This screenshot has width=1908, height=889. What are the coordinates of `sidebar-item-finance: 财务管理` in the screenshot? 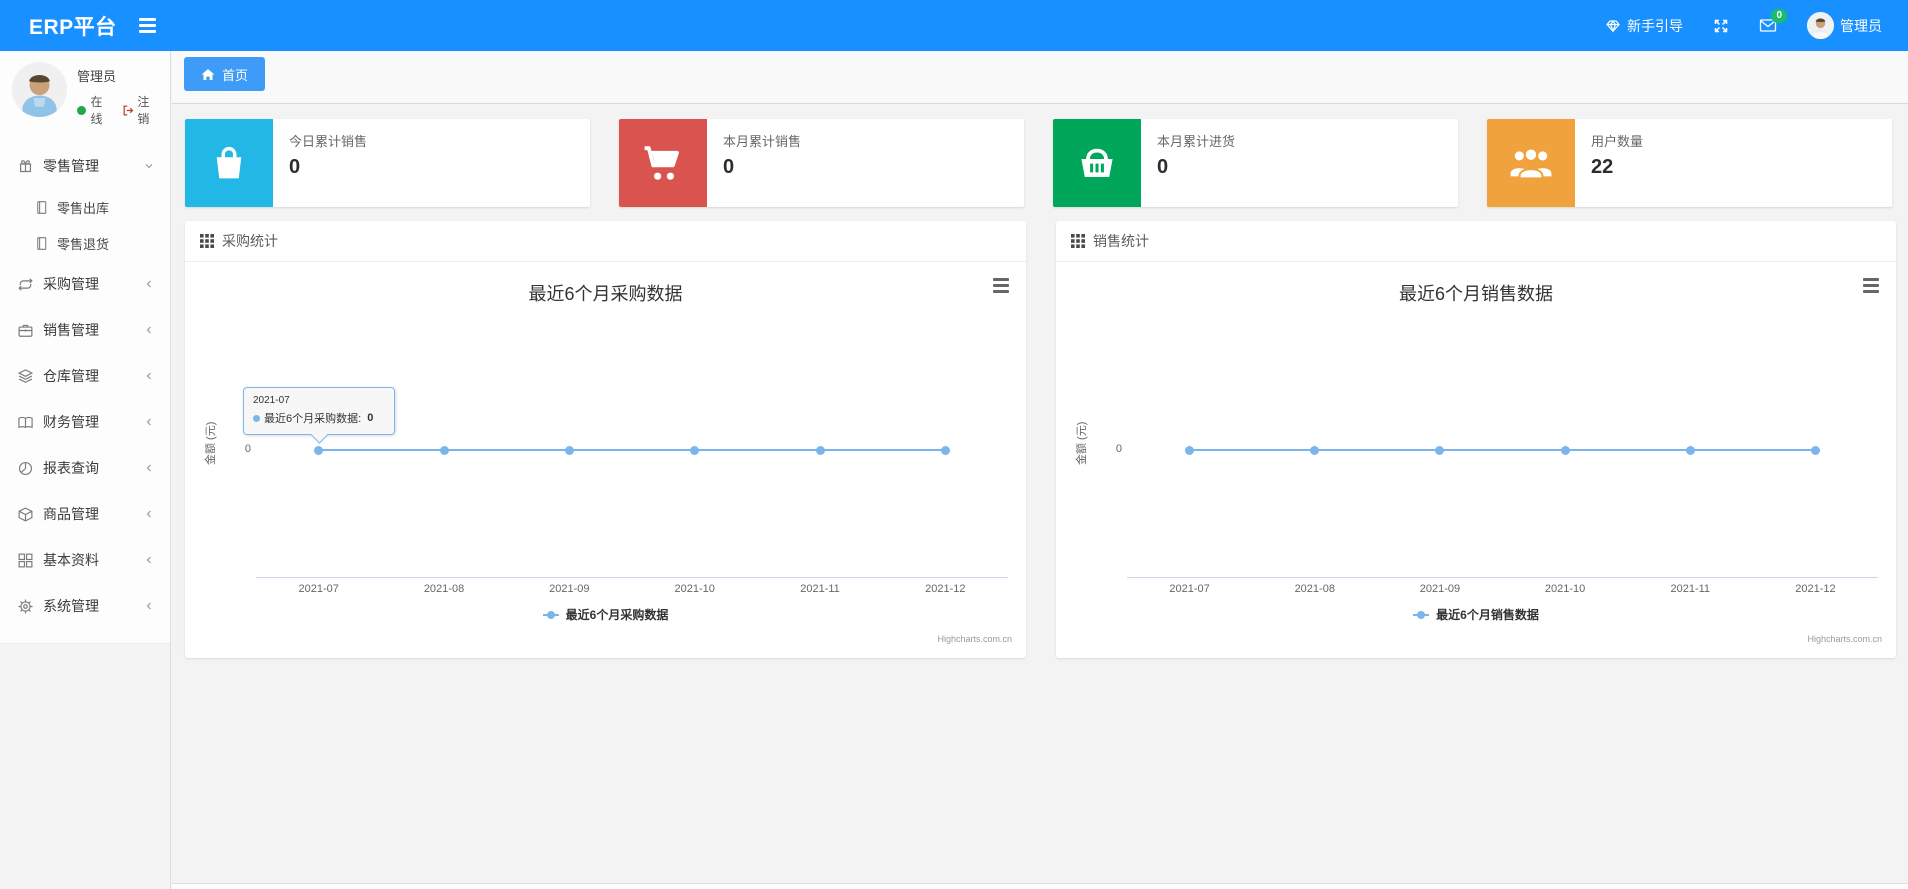 It's located at (85, 422).